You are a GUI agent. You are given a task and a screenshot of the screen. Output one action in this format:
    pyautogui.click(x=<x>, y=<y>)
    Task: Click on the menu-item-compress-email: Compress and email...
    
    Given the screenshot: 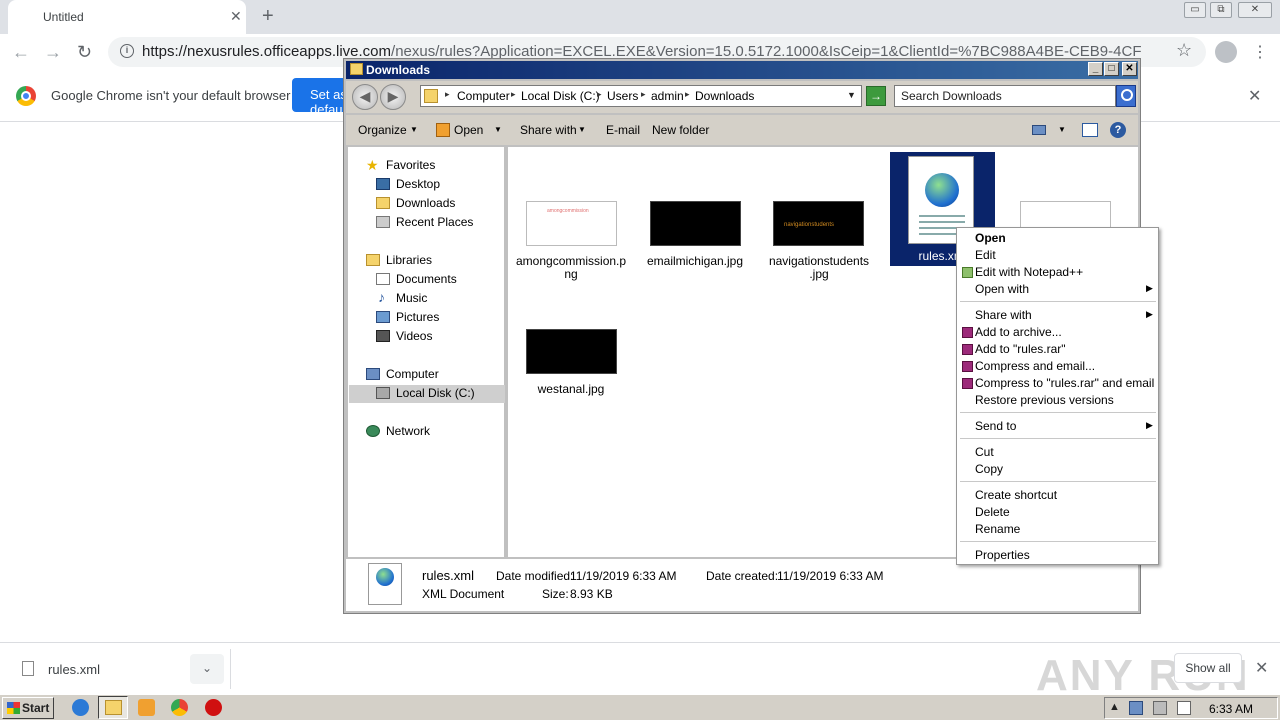 What is the action you would take?
    pyautogui.click(x=1057, y=366)
    